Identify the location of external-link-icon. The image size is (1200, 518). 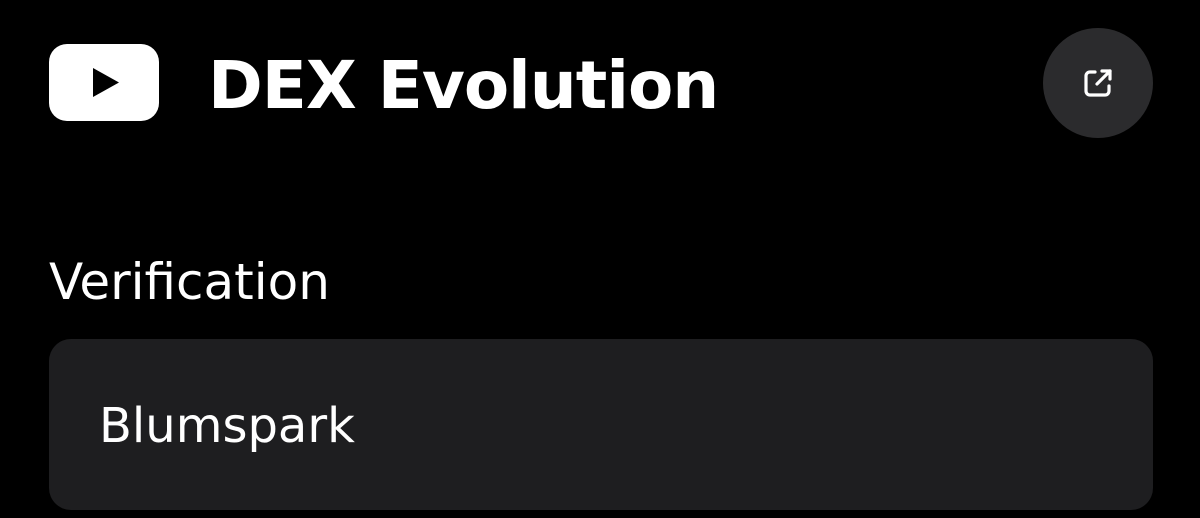
(1098, 83).